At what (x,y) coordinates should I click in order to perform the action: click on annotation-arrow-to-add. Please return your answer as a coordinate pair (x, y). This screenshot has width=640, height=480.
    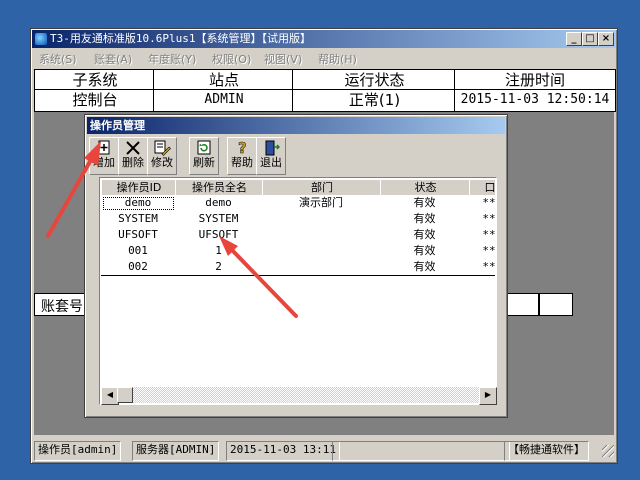
    Looking at the image, I should click on (73, 189).